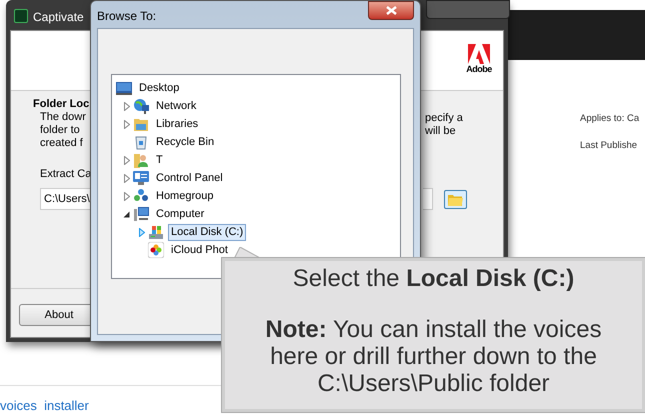 Image resolution: width=645 pixels, height=414 pixels. What do you see at coordinates (141, 160) in the screenshot?
I see `user-folder-icon` at bounding box center [141, 160].